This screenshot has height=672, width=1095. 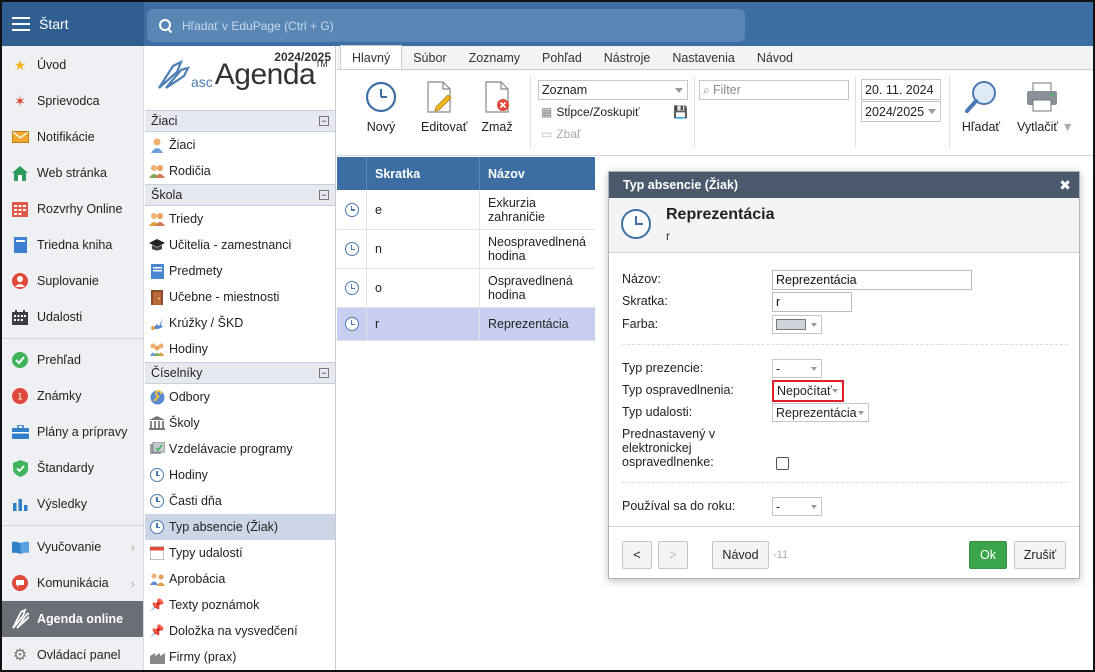 I want to click on nav-notifikacie: Notifikácie, so click(x=72, y=137).